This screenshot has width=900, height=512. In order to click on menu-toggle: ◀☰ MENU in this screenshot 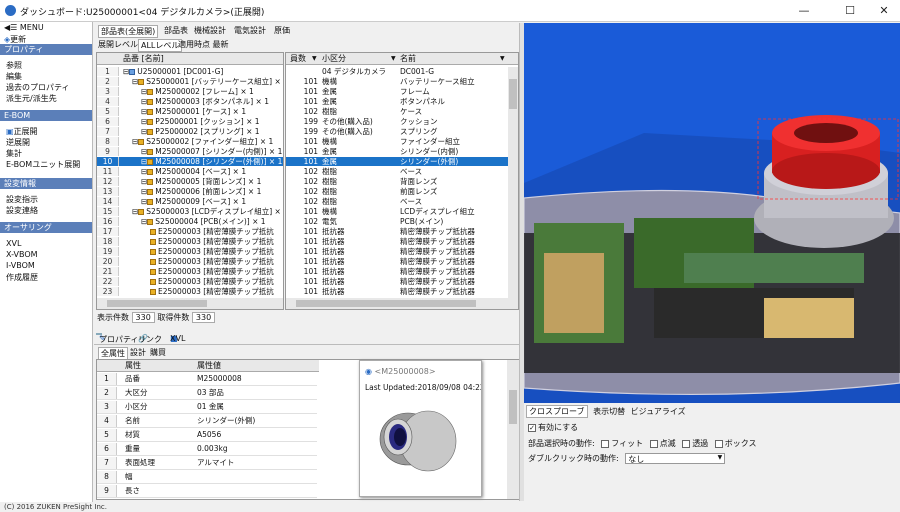, I will do `click(24, 27)`.